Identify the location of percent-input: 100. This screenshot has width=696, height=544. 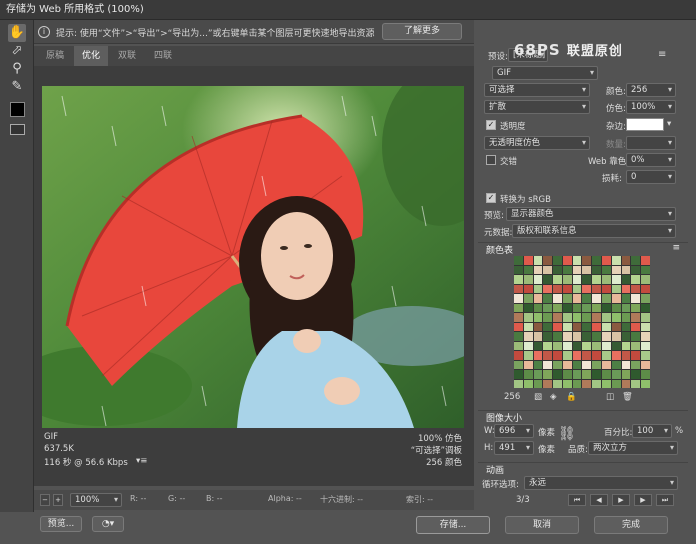
(652, 431).